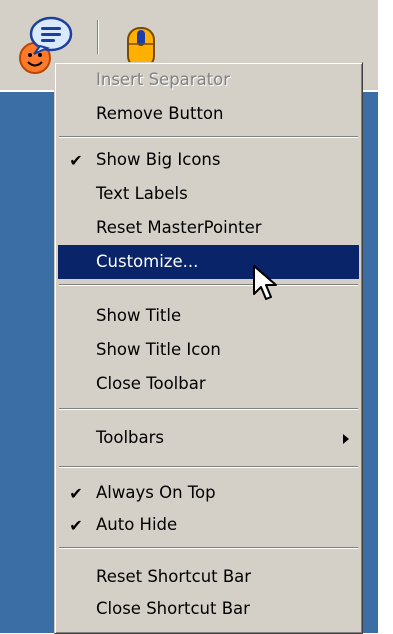 This screenshot has width=393, height=634. What do you see at coordinates (98, 37) in the screenshot?
I see `toolbar-separator` at bounding box center [98, 37].